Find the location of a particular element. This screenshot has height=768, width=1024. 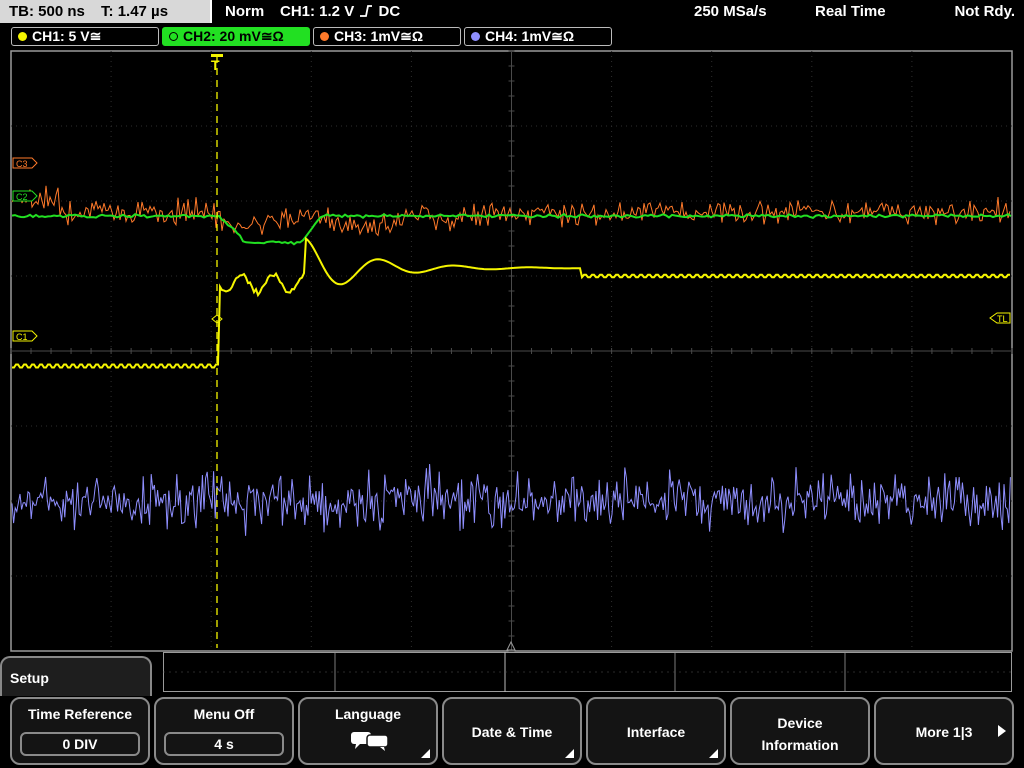

rising-edge-icon is located at coordinates (366, 11).